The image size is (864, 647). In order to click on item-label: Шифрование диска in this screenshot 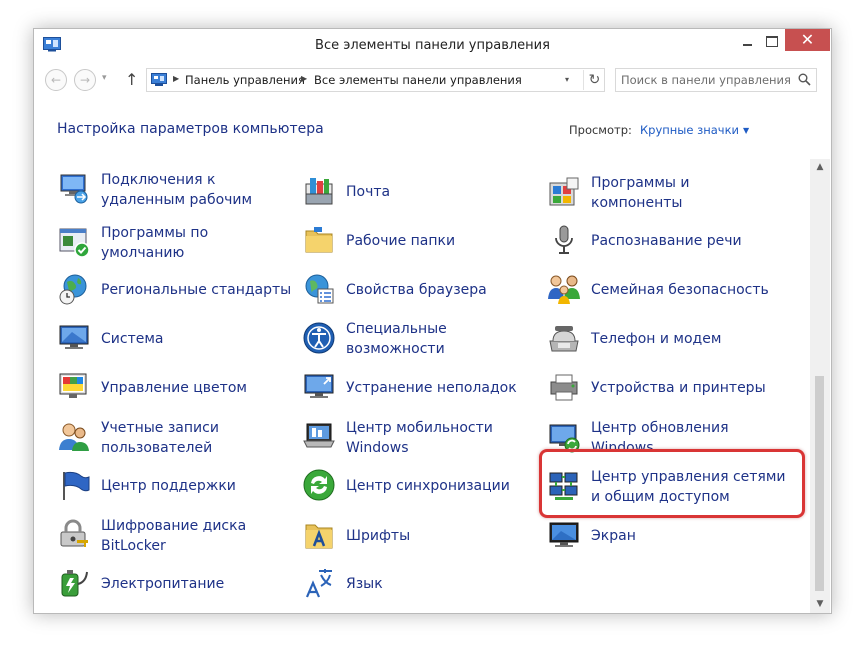, I will do `click(174, 526)`.